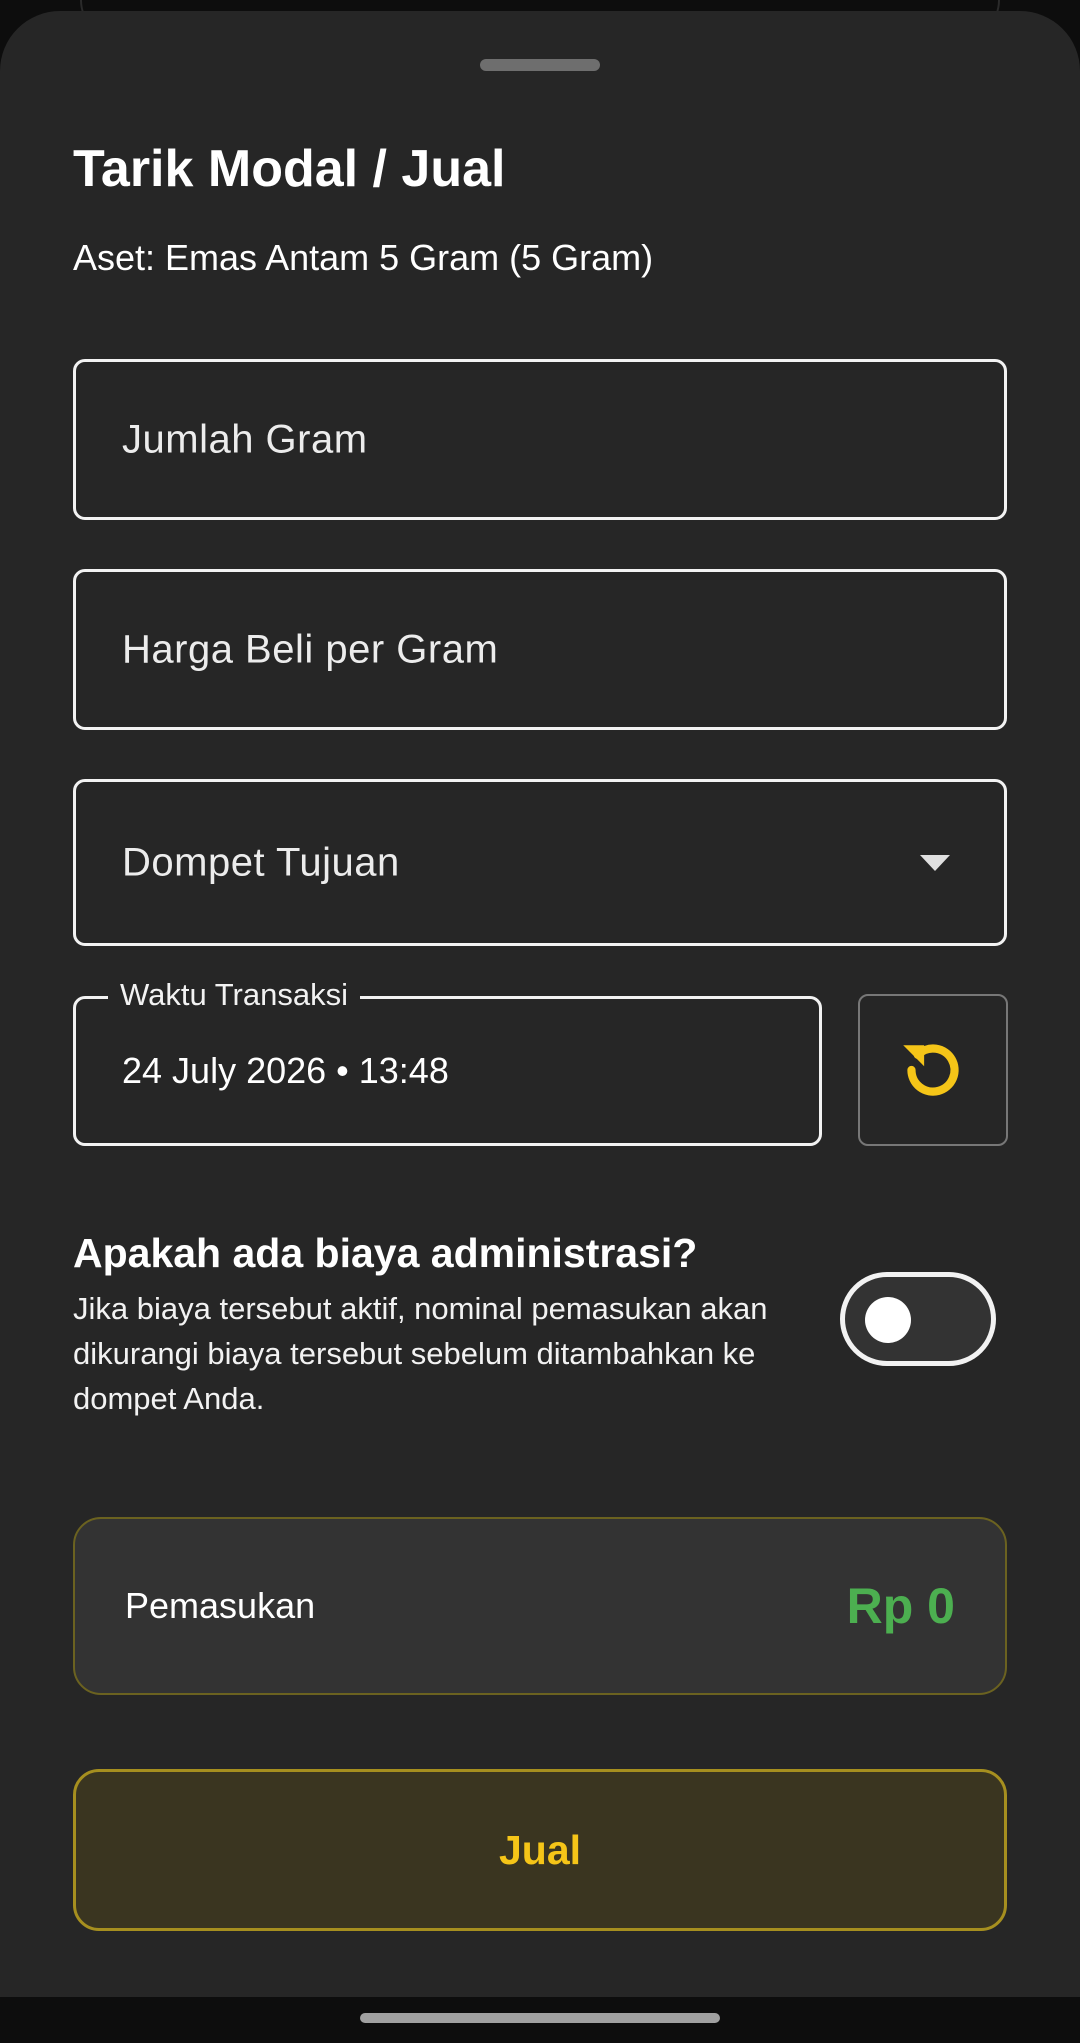 The image size is (1080, 2043). I want to click on toggle-knob, so click(888, 1320).